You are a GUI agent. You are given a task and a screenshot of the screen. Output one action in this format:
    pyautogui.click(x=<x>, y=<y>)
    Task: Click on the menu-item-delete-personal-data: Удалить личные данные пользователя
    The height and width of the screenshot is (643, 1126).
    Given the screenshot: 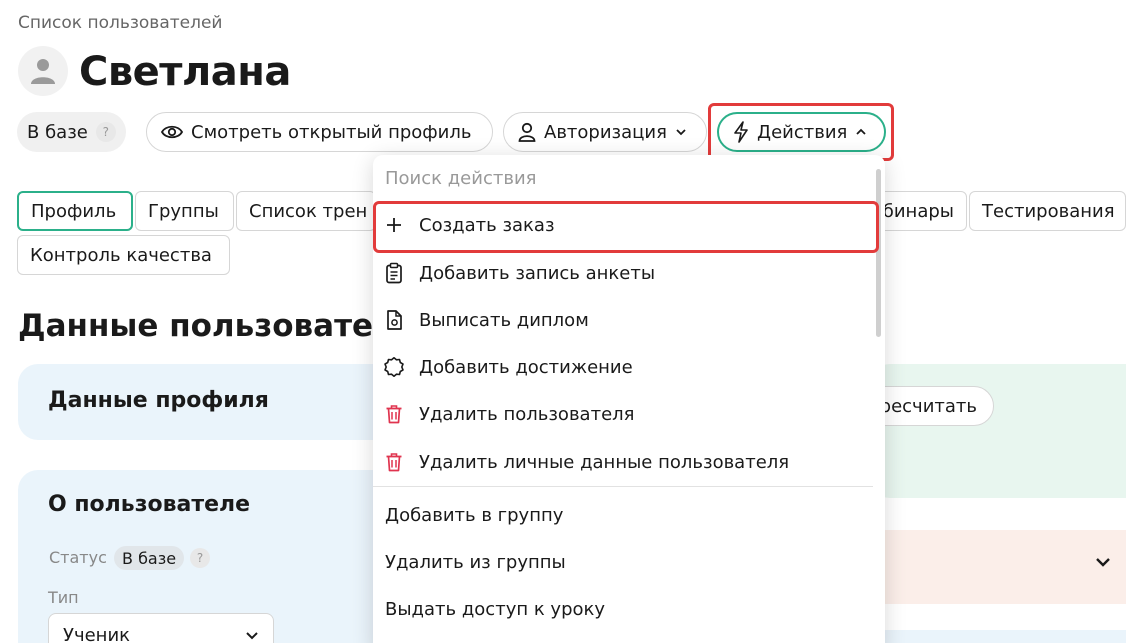 What is the action you would take?
    pyautogui.click(x=586, y=462)
    